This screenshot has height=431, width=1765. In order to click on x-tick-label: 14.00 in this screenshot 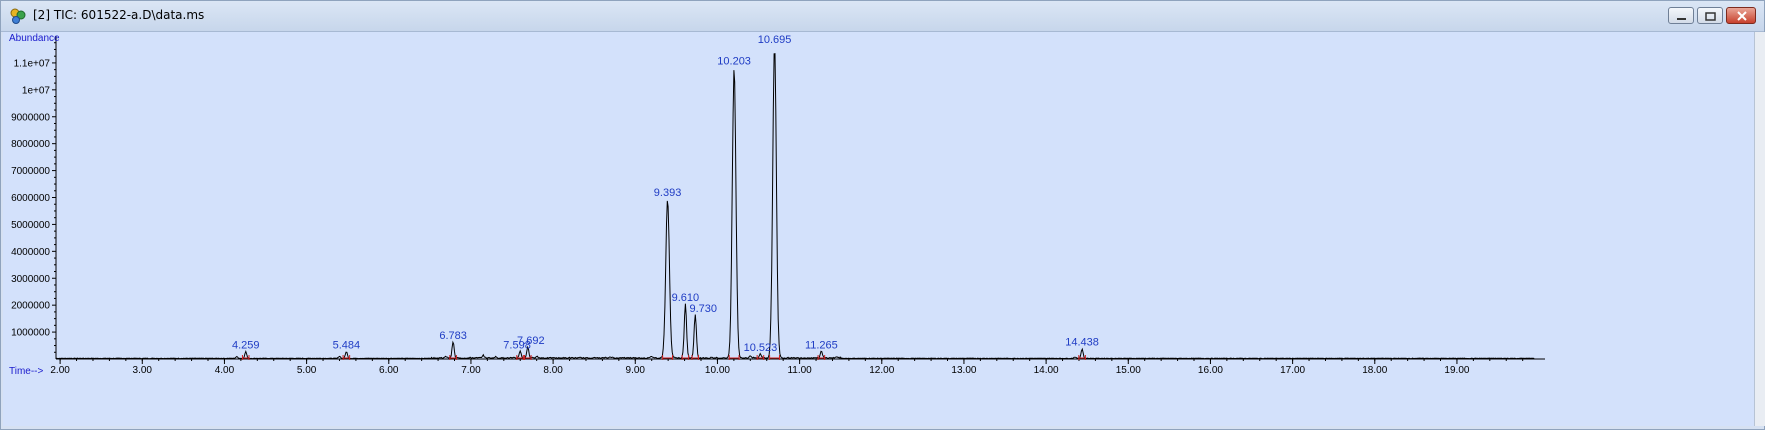, I will do `click(1046, 370)`.